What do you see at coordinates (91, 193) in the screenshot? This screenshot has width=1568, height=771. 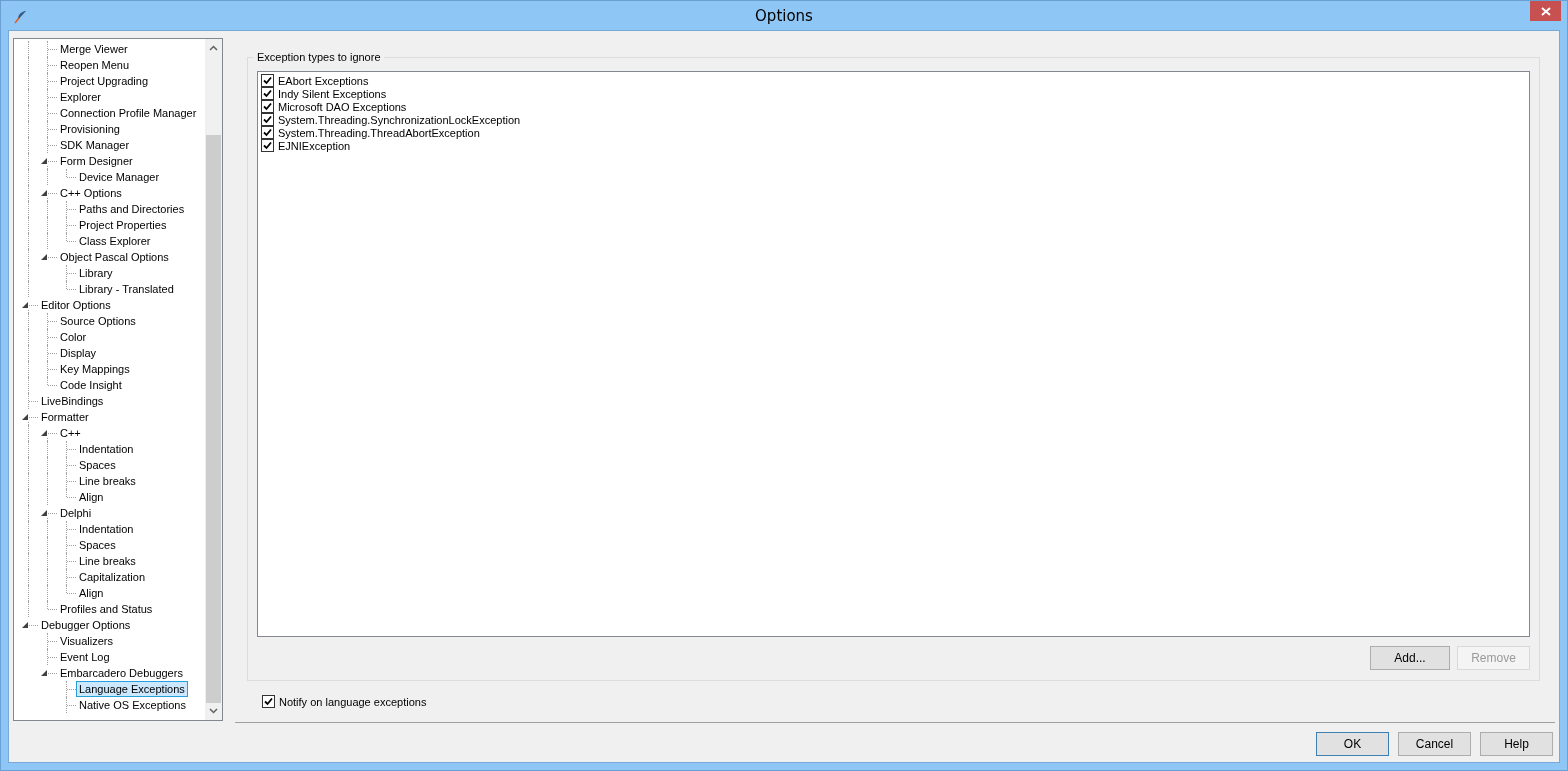 I see `tree-item: C++ Options` at bounding box center [91, 193].